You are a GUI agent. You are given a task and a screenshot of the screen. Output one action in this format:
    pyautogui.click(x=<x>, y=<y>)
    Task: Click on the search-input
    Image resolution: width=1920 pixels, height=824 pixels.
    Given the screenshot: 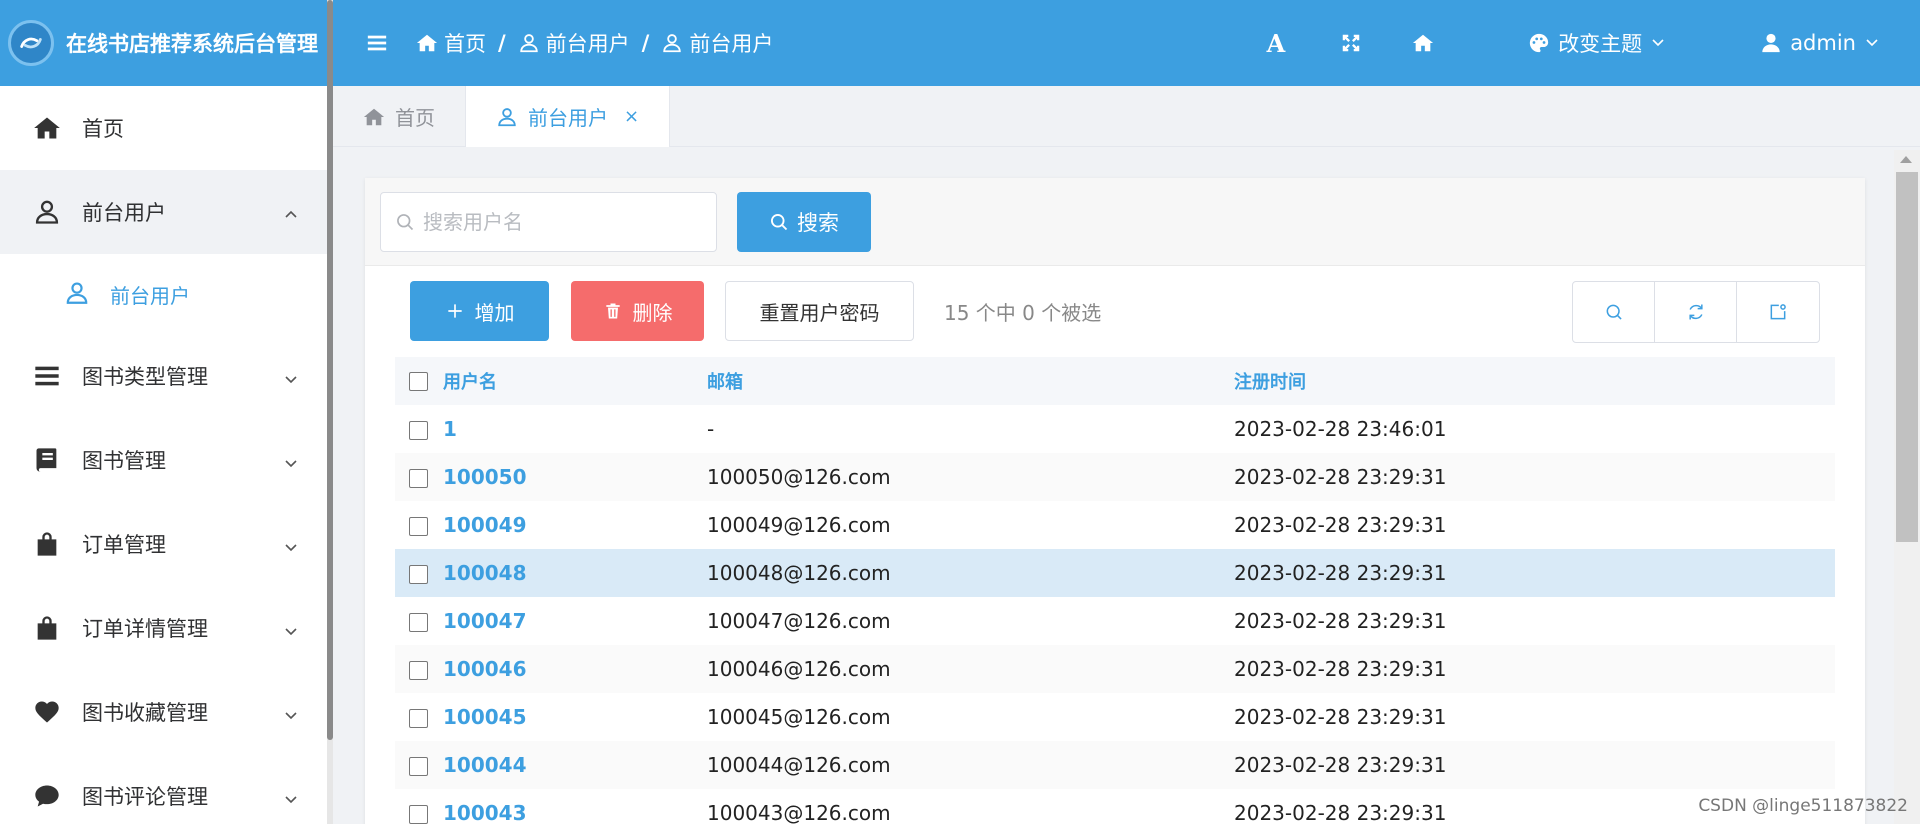 What is the action you would take?
    pyautogui.click(x=553, y=221)
    